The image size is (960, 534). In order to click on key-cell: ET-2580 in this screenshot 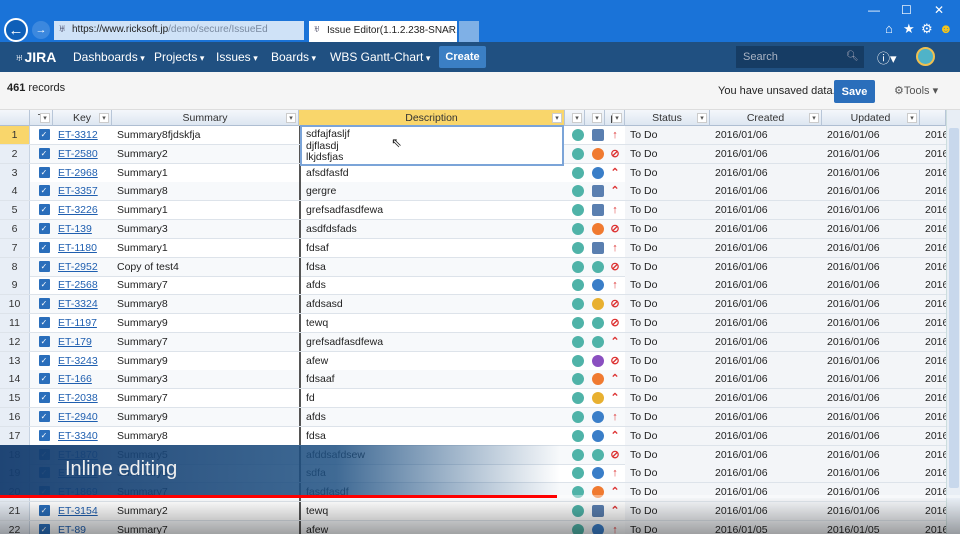, I will do `click(82, 154)`.